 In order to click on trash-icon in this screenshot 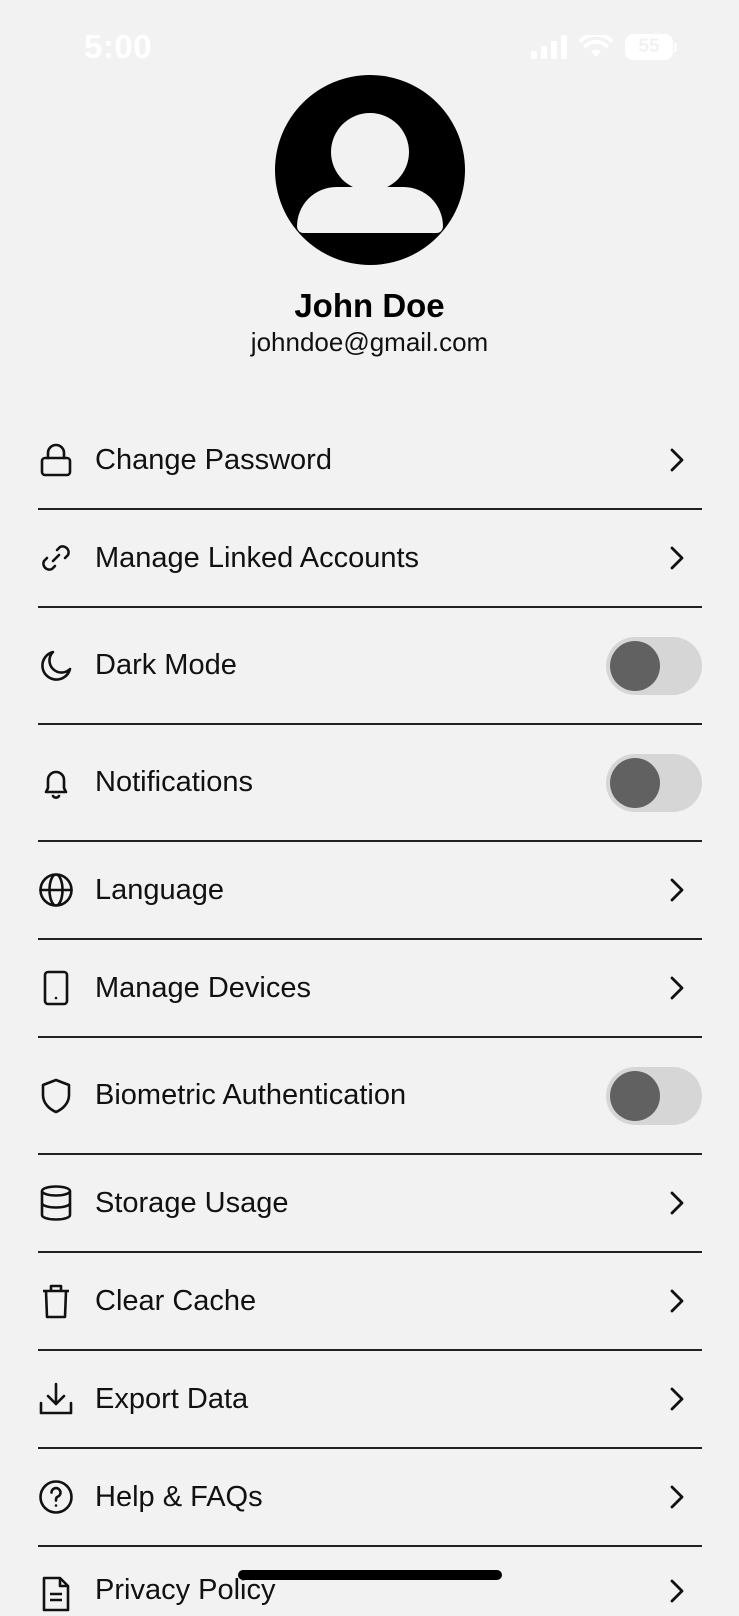, I will do `click(56, 1301)`.